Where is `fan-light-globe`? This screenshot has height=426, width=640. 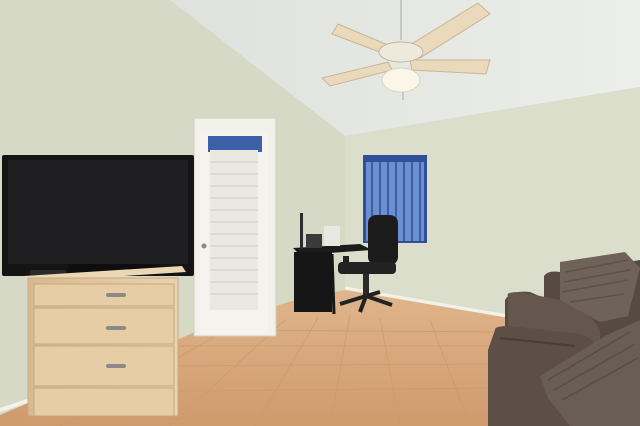 fan-light-globe is located at coordinates (401, 80).